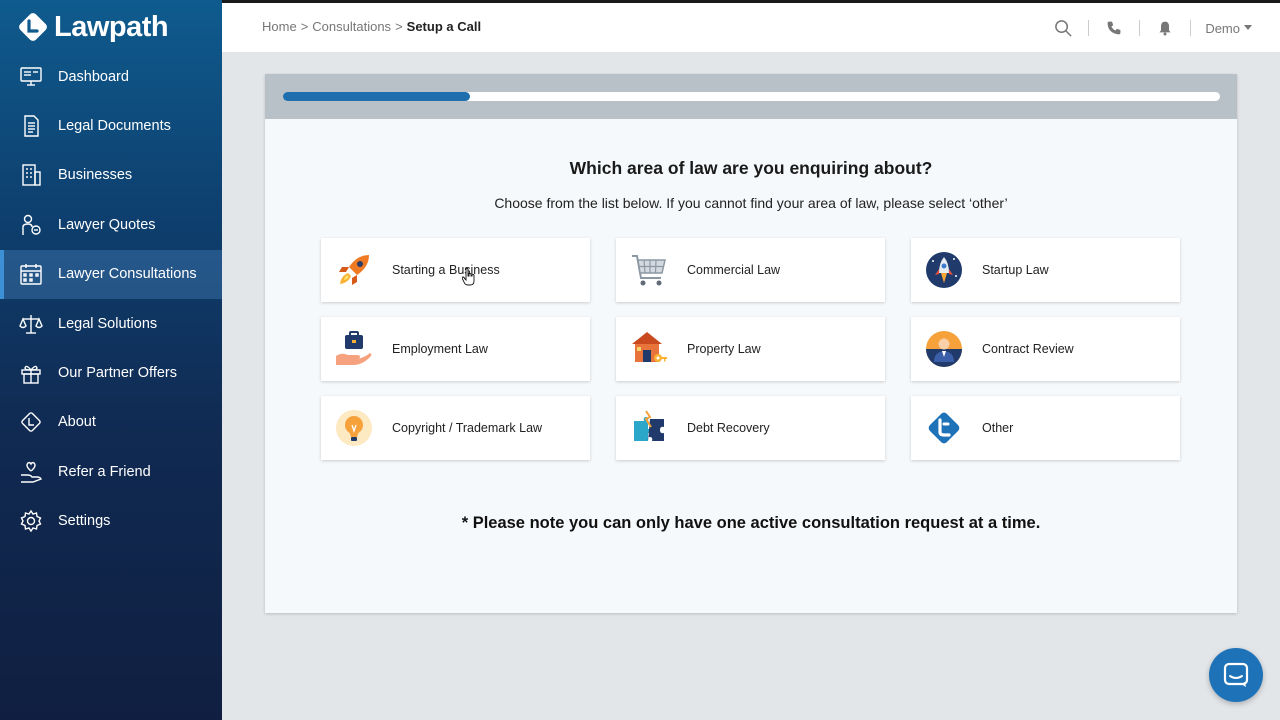  I want to click on briefcase-hand-icon, so click(354, 349).